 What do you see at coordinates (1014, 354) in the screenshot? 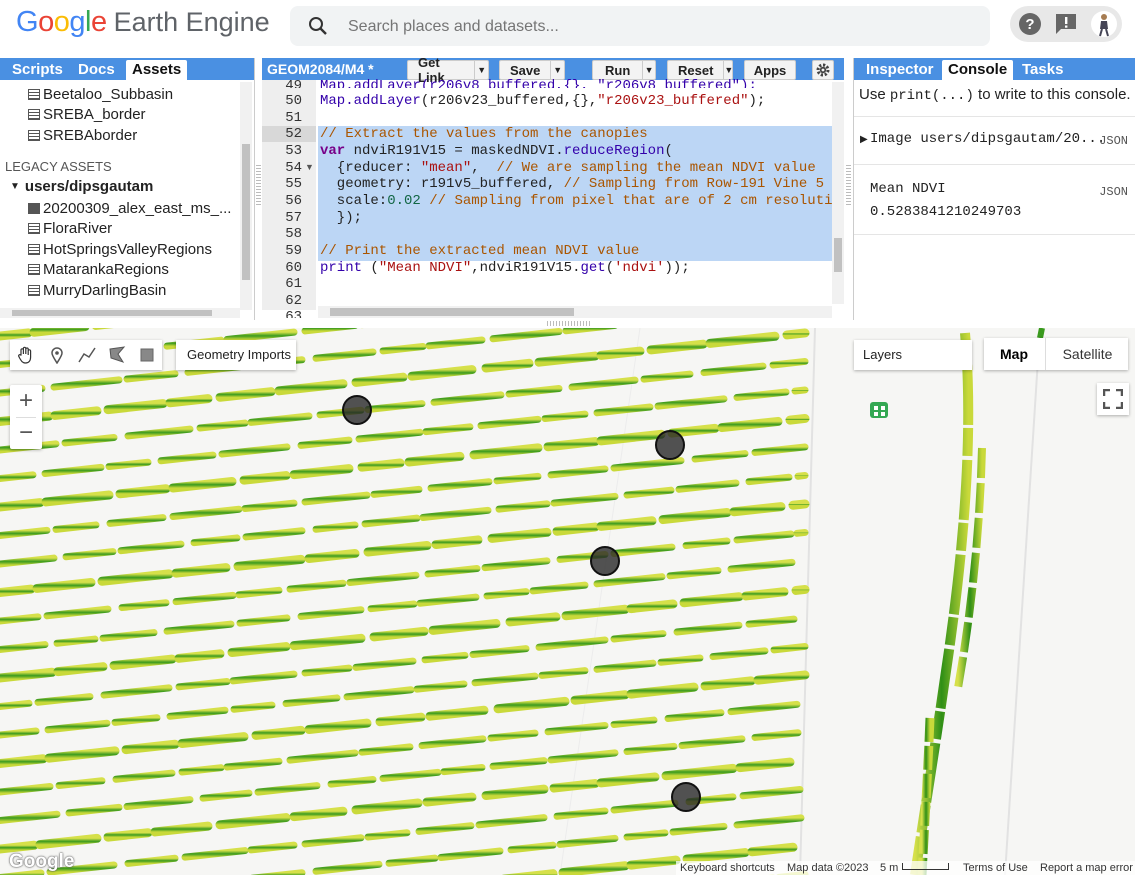
I see `map-type-map: Map` at bounding box center [1014, 354].